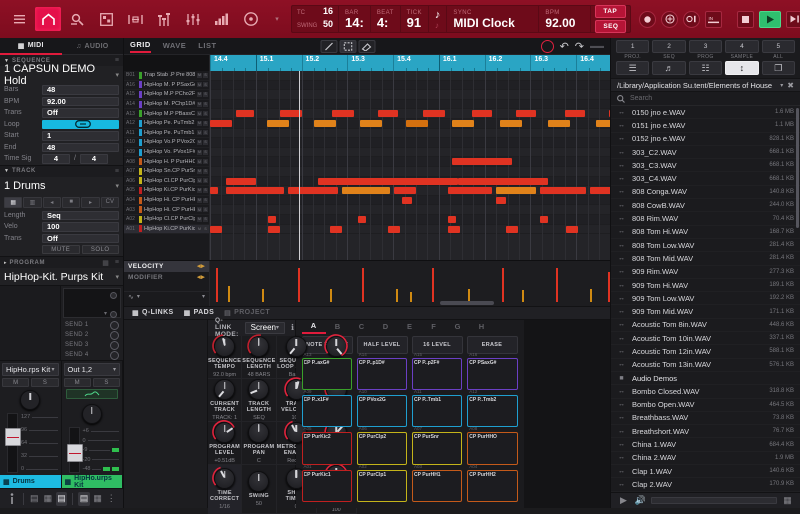  I want to click on pad: A14CP P..p1D#, so click(382, 374).